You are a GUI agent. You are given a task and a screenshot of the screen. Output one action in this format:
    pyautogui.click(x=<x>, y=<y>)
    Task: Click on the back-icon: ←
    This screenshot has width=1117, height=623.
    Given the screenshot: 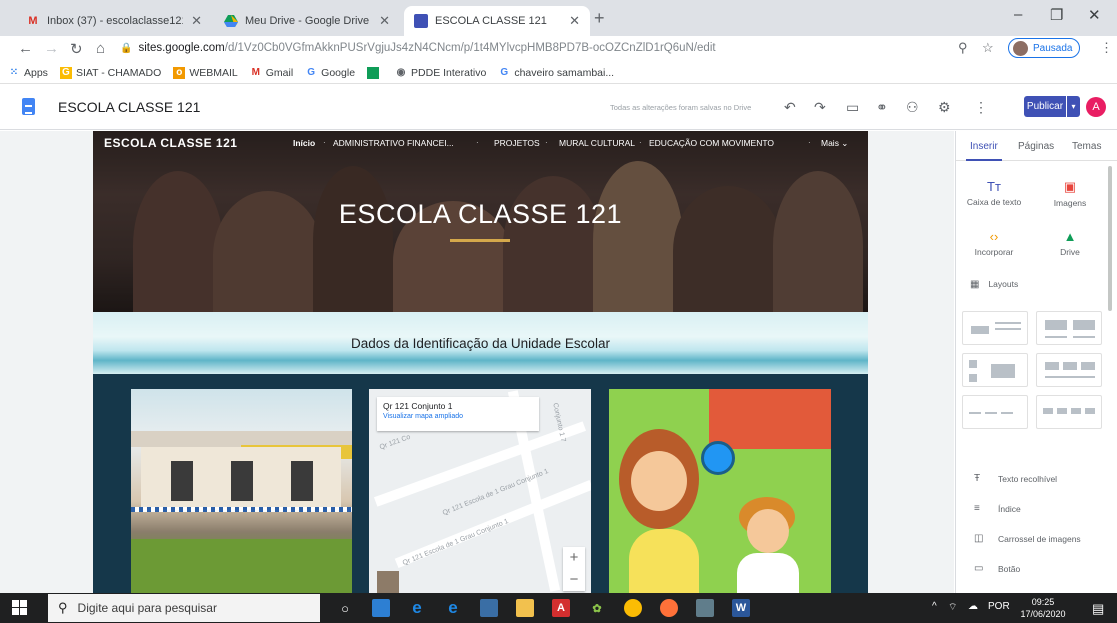 What is the action you would take?
    pyautogui.click(x=25, y=48)
    